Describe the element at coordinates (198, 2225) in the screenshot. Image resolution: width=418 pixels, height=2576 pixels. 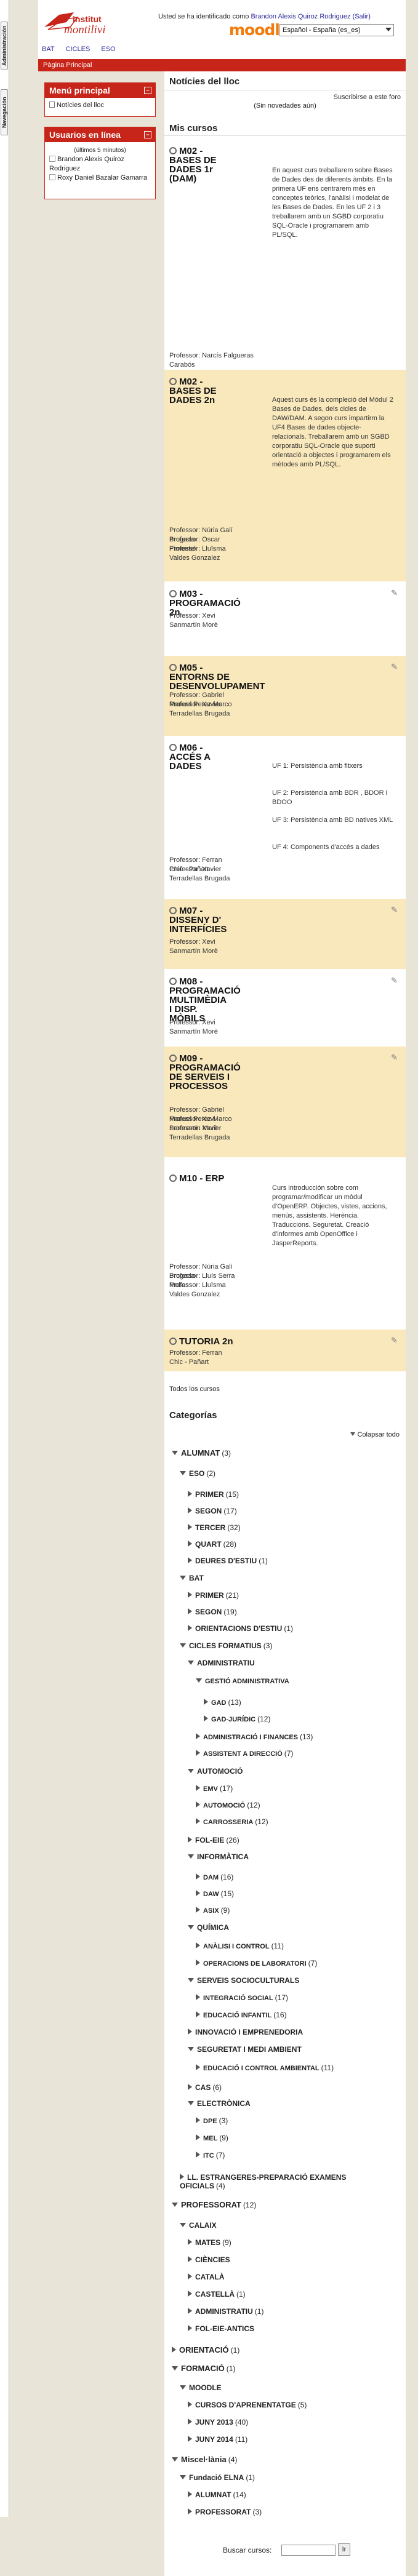
I see `category-item: CALAIX` at that location.